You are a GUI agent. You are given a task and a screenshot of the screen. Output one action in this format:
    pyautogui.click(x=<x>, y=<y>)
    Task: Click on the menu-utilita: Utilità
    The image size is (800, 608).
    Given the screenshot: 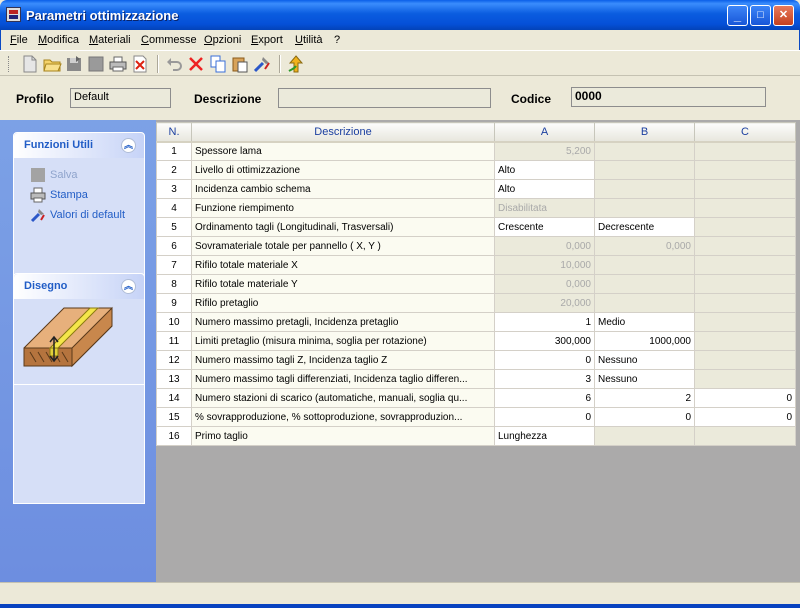 What is the action you would take?
    pyautogui.click(x=309, y=40)
    